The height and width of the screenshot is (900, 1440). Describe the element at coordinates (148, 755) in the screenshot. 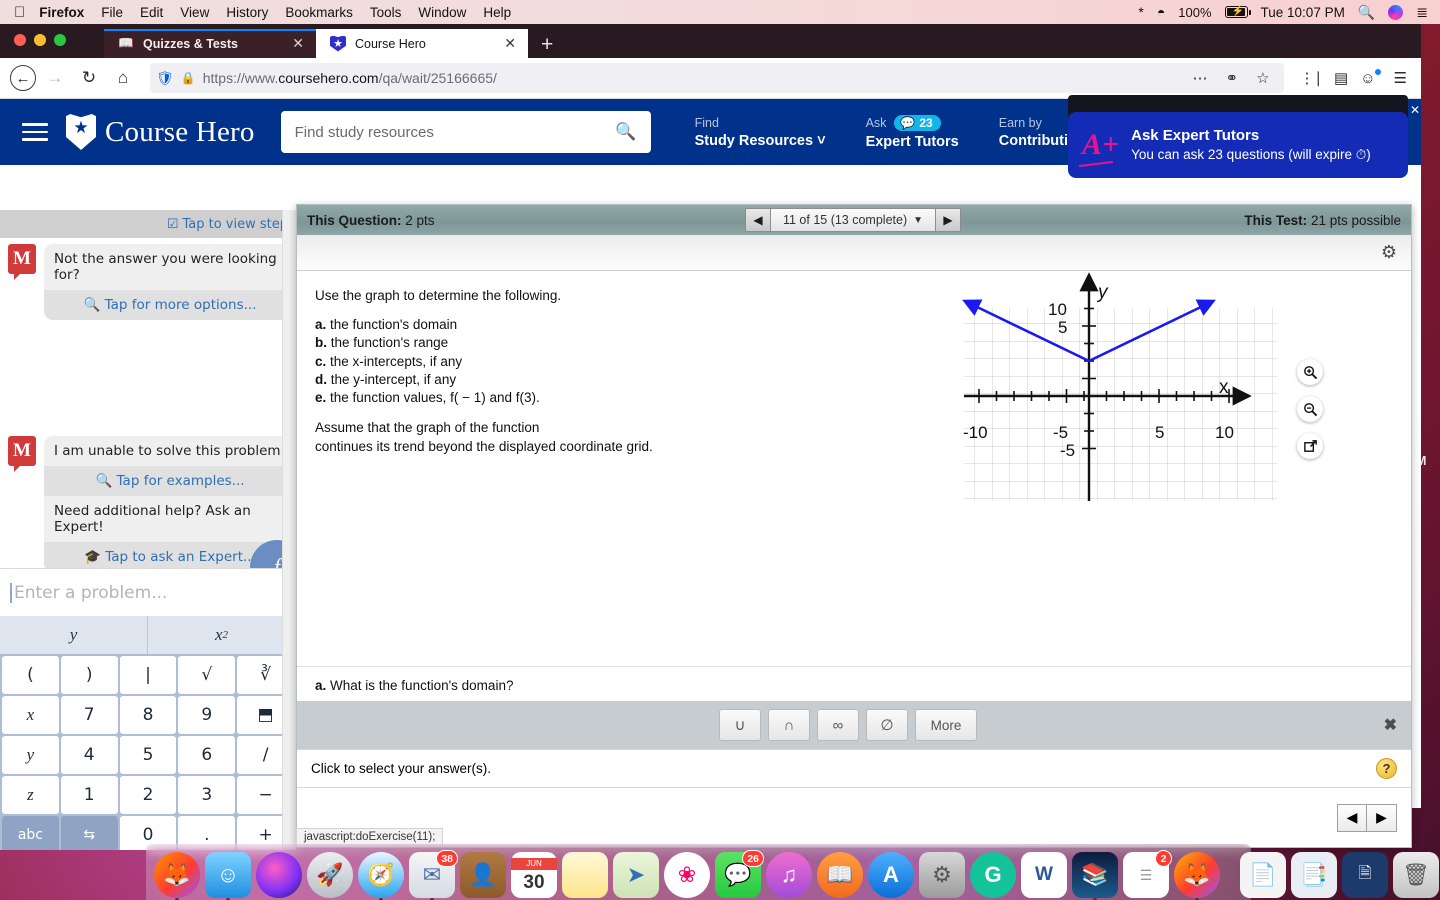

I see `key-5: 5` at that location.